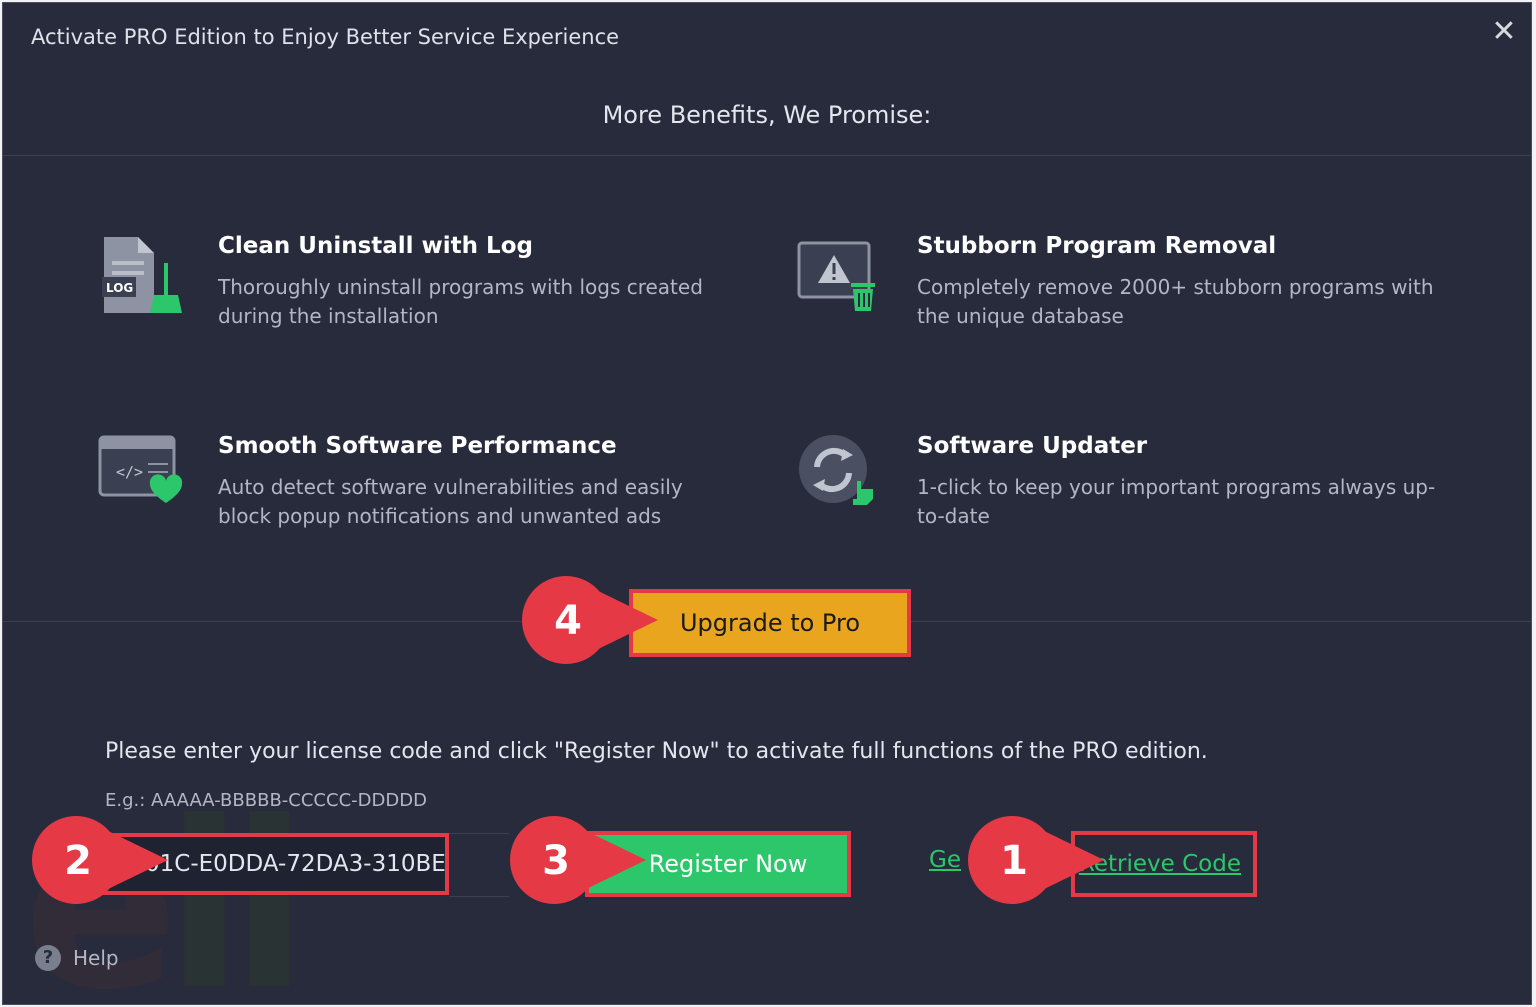 The image size is (1536, 1007). I want to click on help-link: ? Help, so click(77, 958).